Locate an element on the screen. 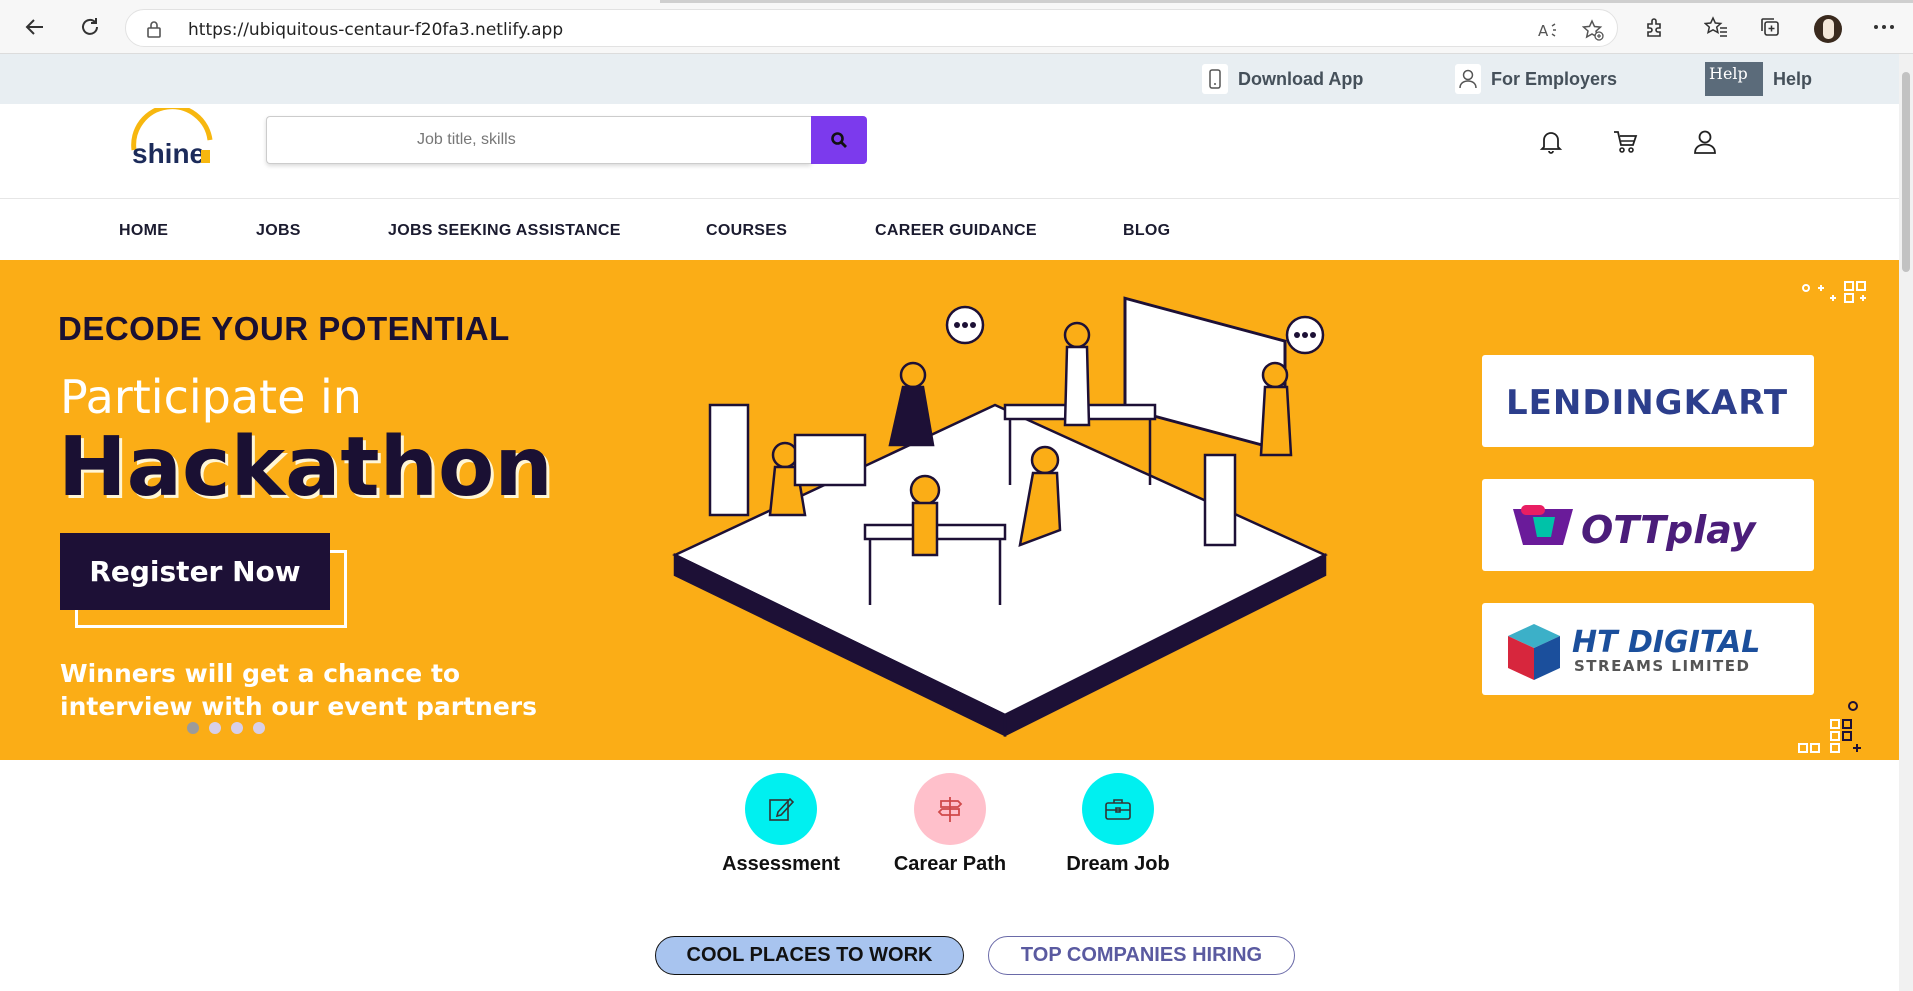 This screenshot has width=1913, height=991. help-broken-image: Help is located at coordinates (1734, 79).